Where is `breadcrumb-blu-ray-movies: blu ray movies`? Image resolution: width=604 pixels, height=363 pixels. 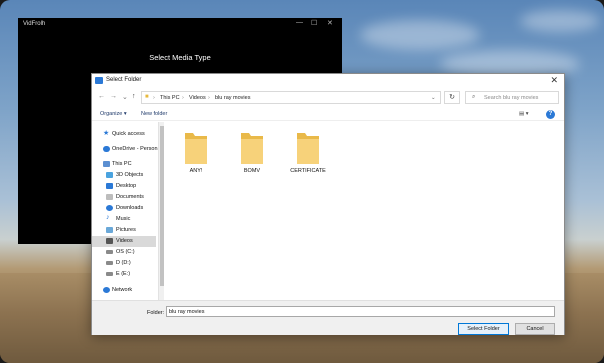 breadcrumb-blu-ray-movies: blu ray movies is located at coordinates (232, 98).